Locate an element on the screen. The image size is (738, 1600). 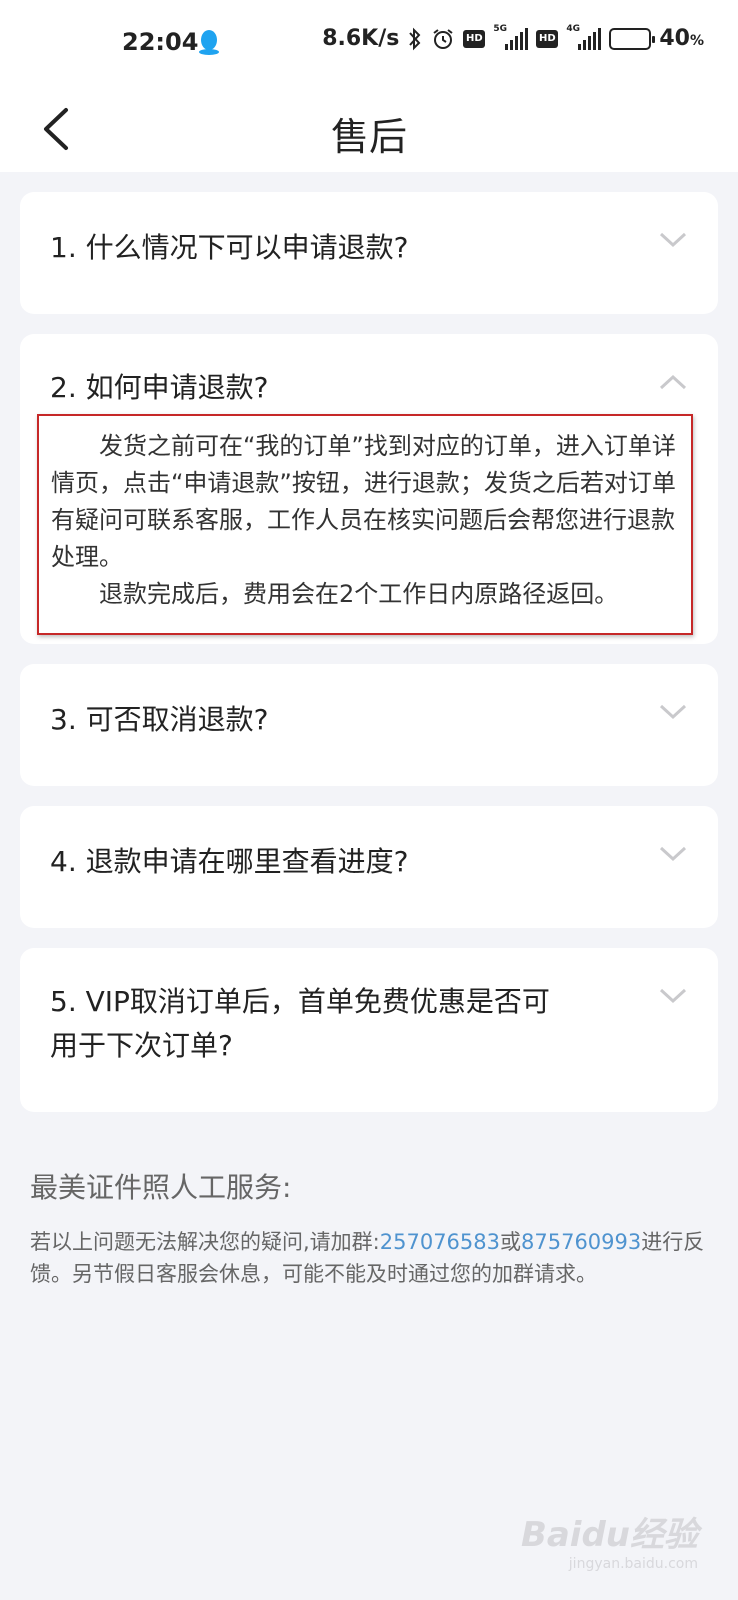
status-bar: 22:04 8.6K/s HD 5G HD 4G 40% is located at coordinates (369, 43).